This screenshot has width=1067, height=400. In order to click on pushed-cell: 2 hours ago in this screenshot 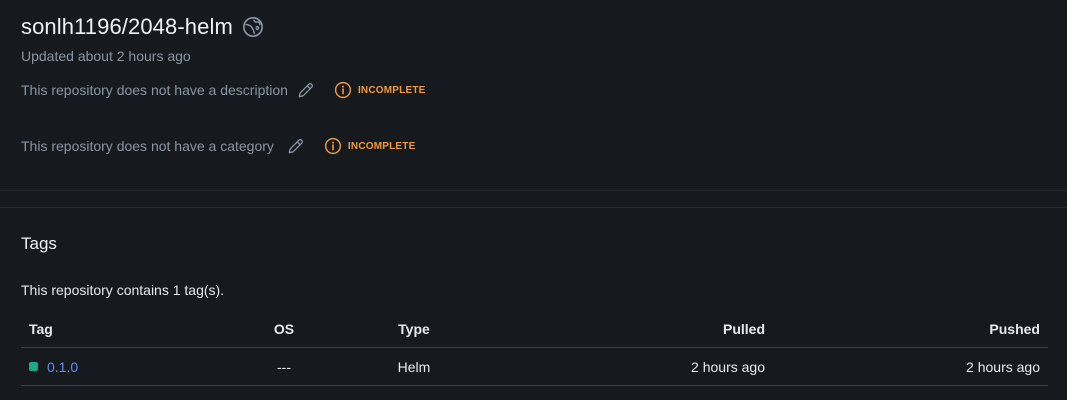, I will do `click(906, 366)`.